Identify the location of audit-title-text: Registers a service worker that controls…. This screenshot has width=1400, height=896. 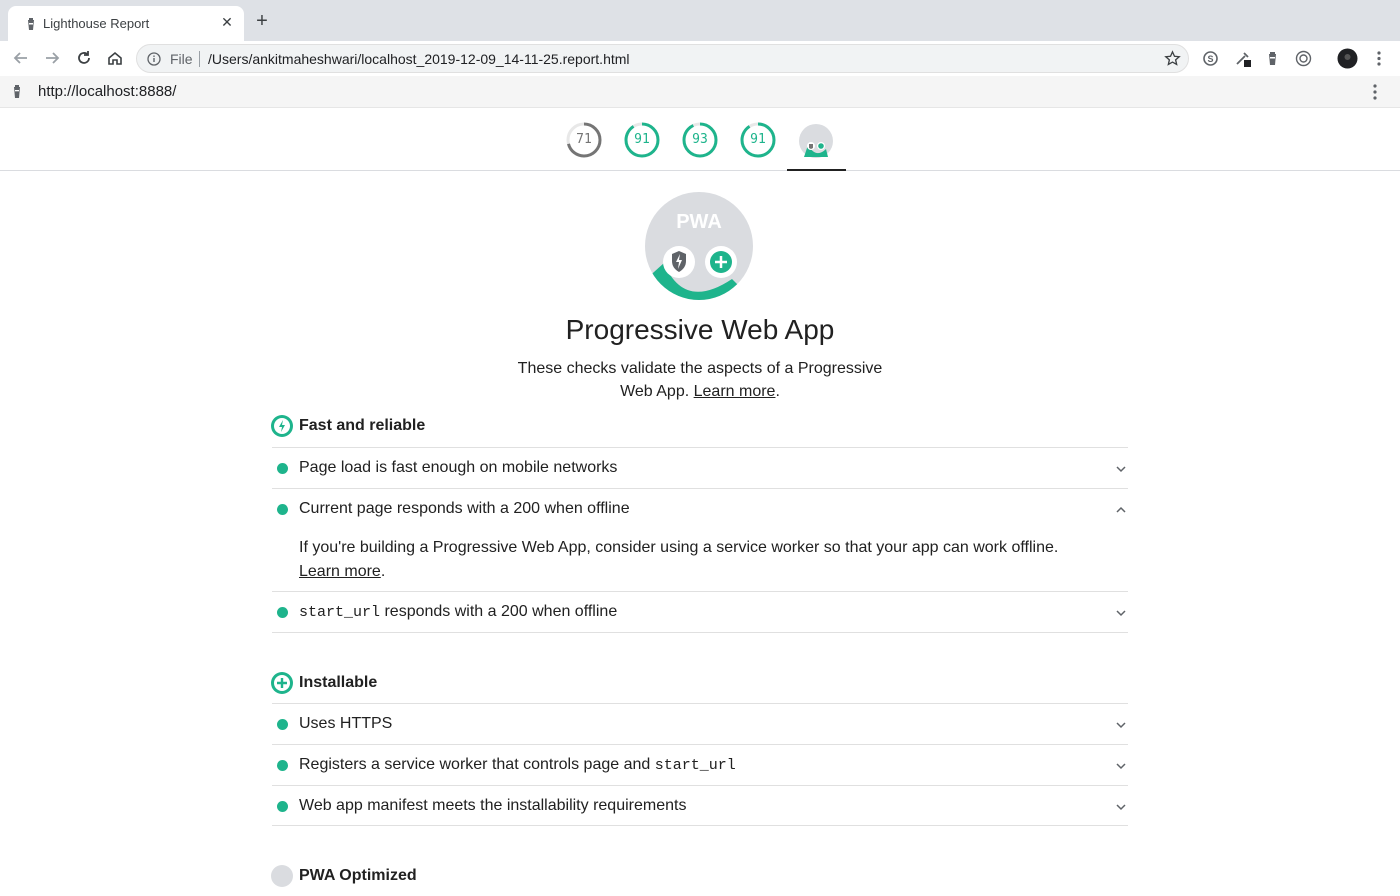
(477, 764).